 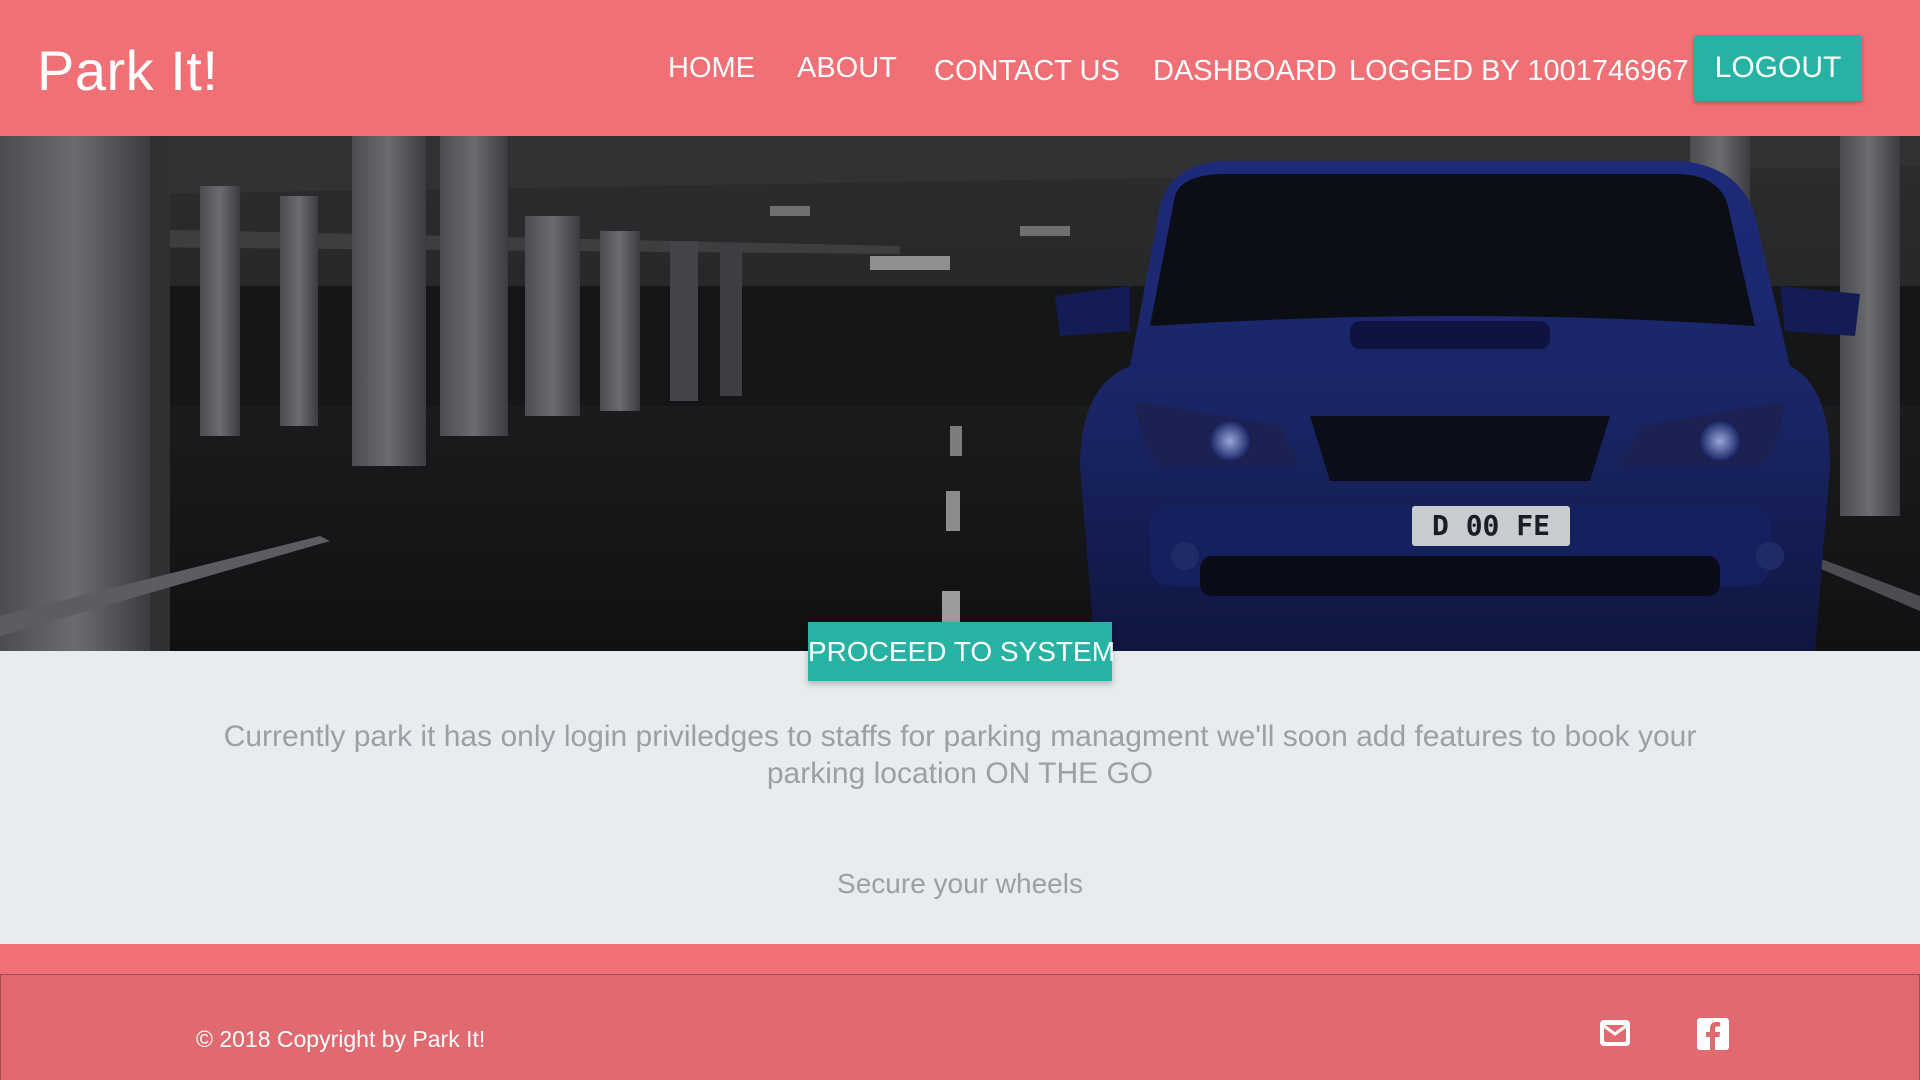 I want to click on proceed-to-system-button: PROCEED TO SYSTEM, so click(x=961, y=651).